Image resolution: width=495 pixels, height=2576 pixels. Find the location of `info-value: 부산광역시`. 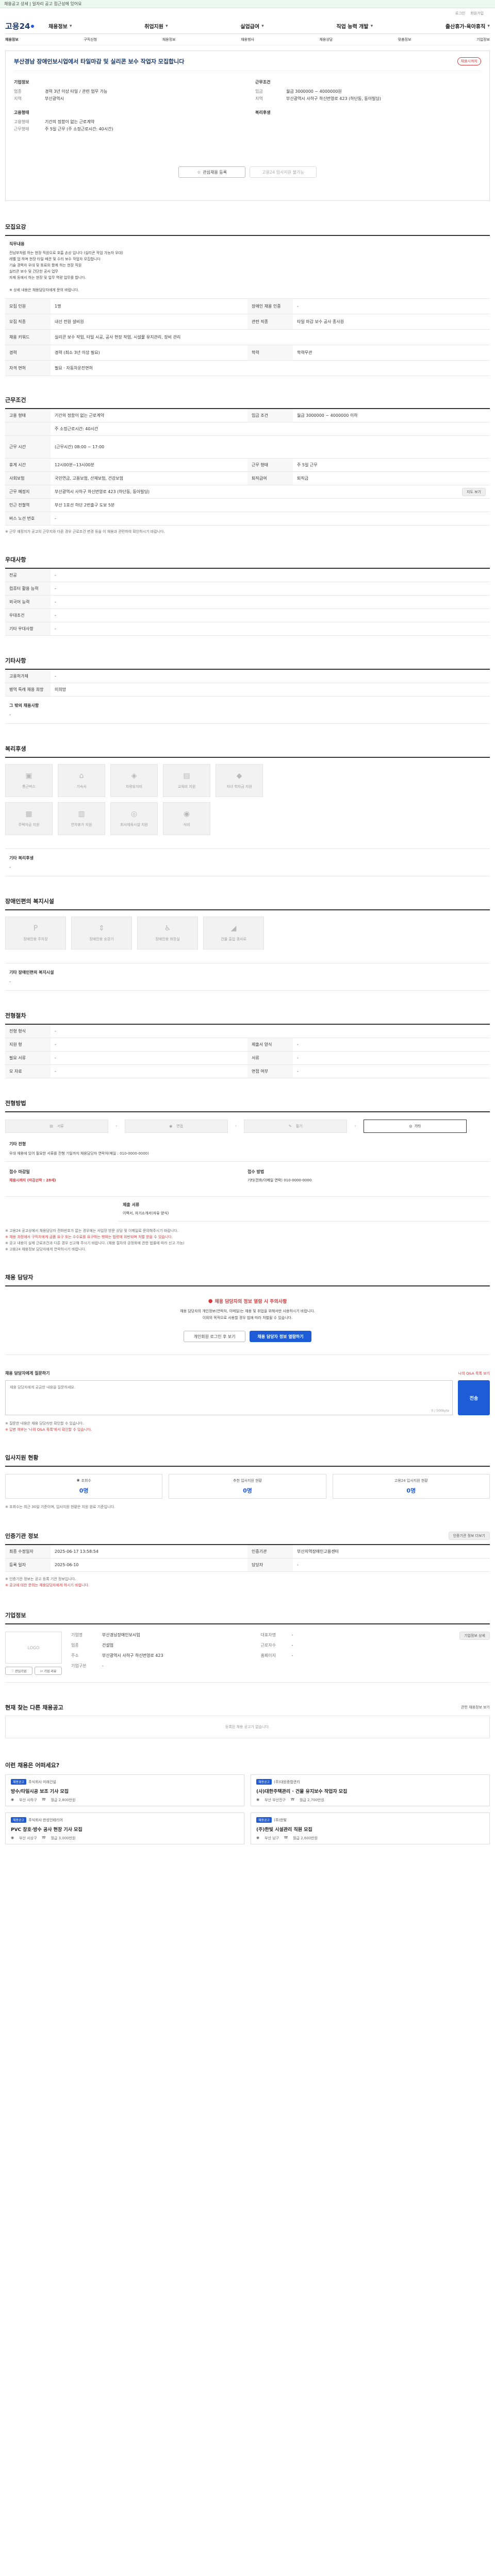

info-value: 부산광역시 is located at coordinates (54, 98).